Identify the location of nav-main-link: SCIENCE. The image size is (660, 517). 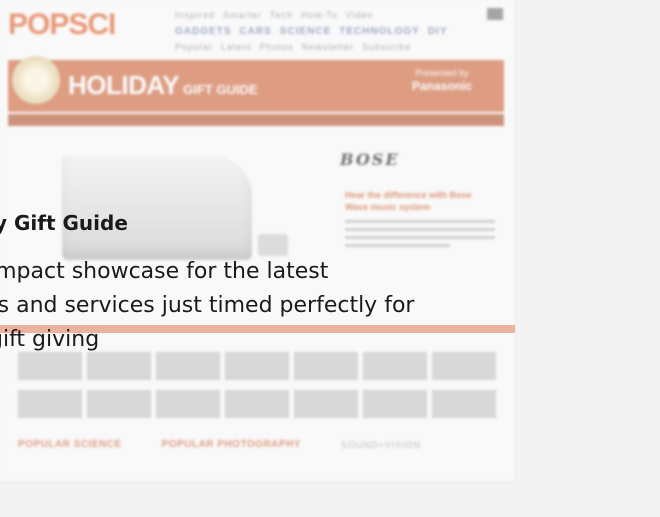
(305, 31).